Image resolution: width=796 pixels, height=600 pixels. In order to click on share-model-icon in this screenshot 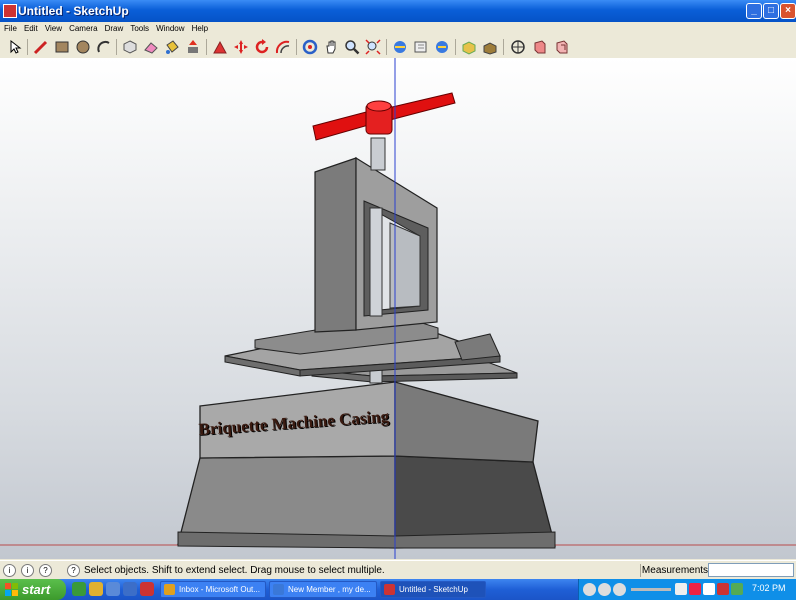, I will do `click(421, 47)`.